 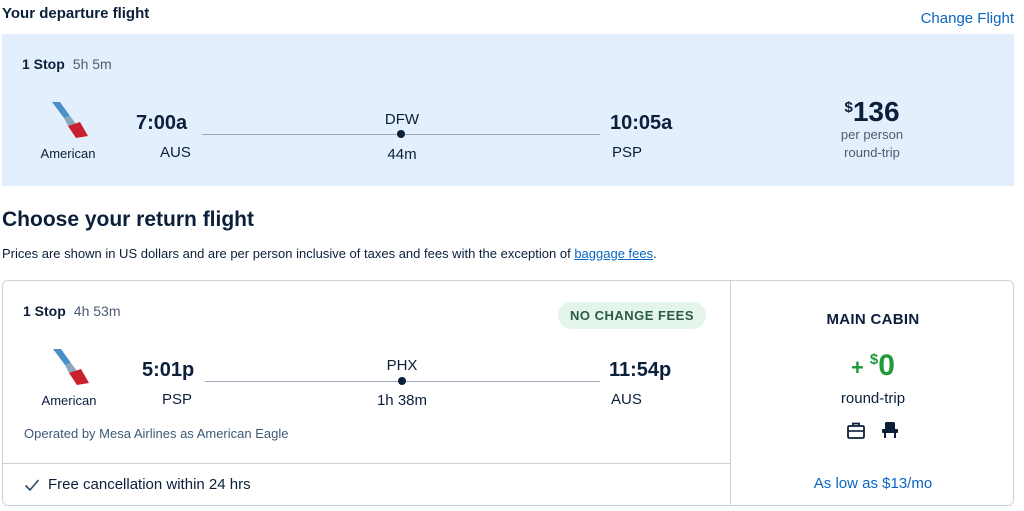 What do you see at coordinates (872, 483) in the screenshot?
I see `financing-link: As low as $13/mo` at bounding box center [872, 483].